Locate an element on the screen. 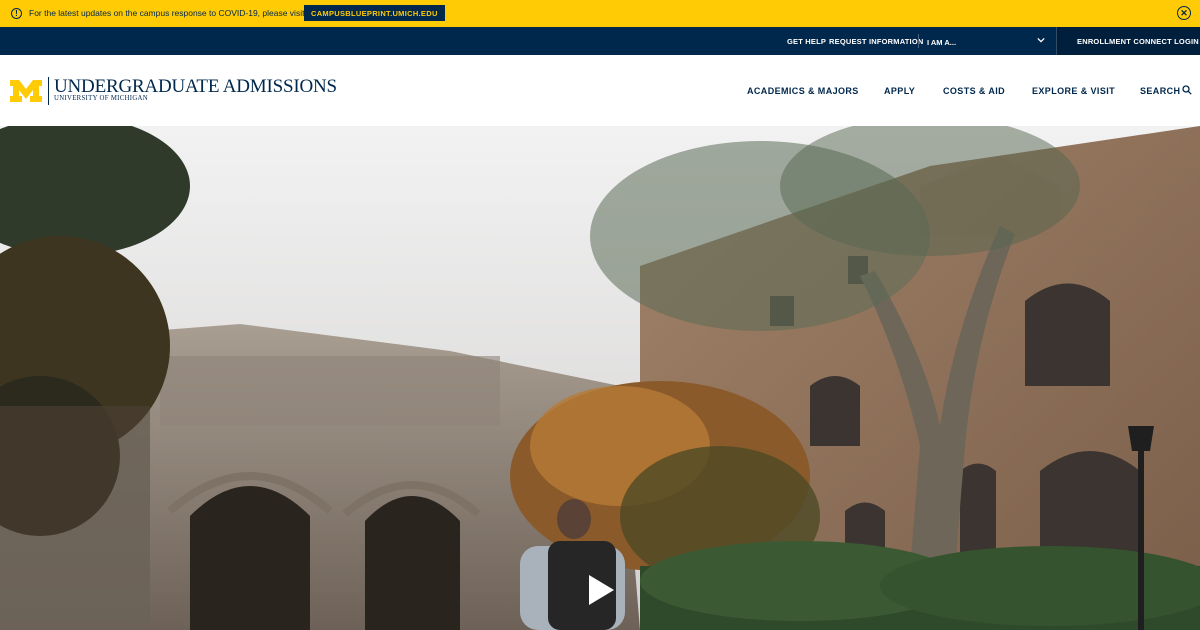 This screenshot has width=1200, height=630. nav-costs-aid: COSTS & AID is located at coordinates (974, 91).